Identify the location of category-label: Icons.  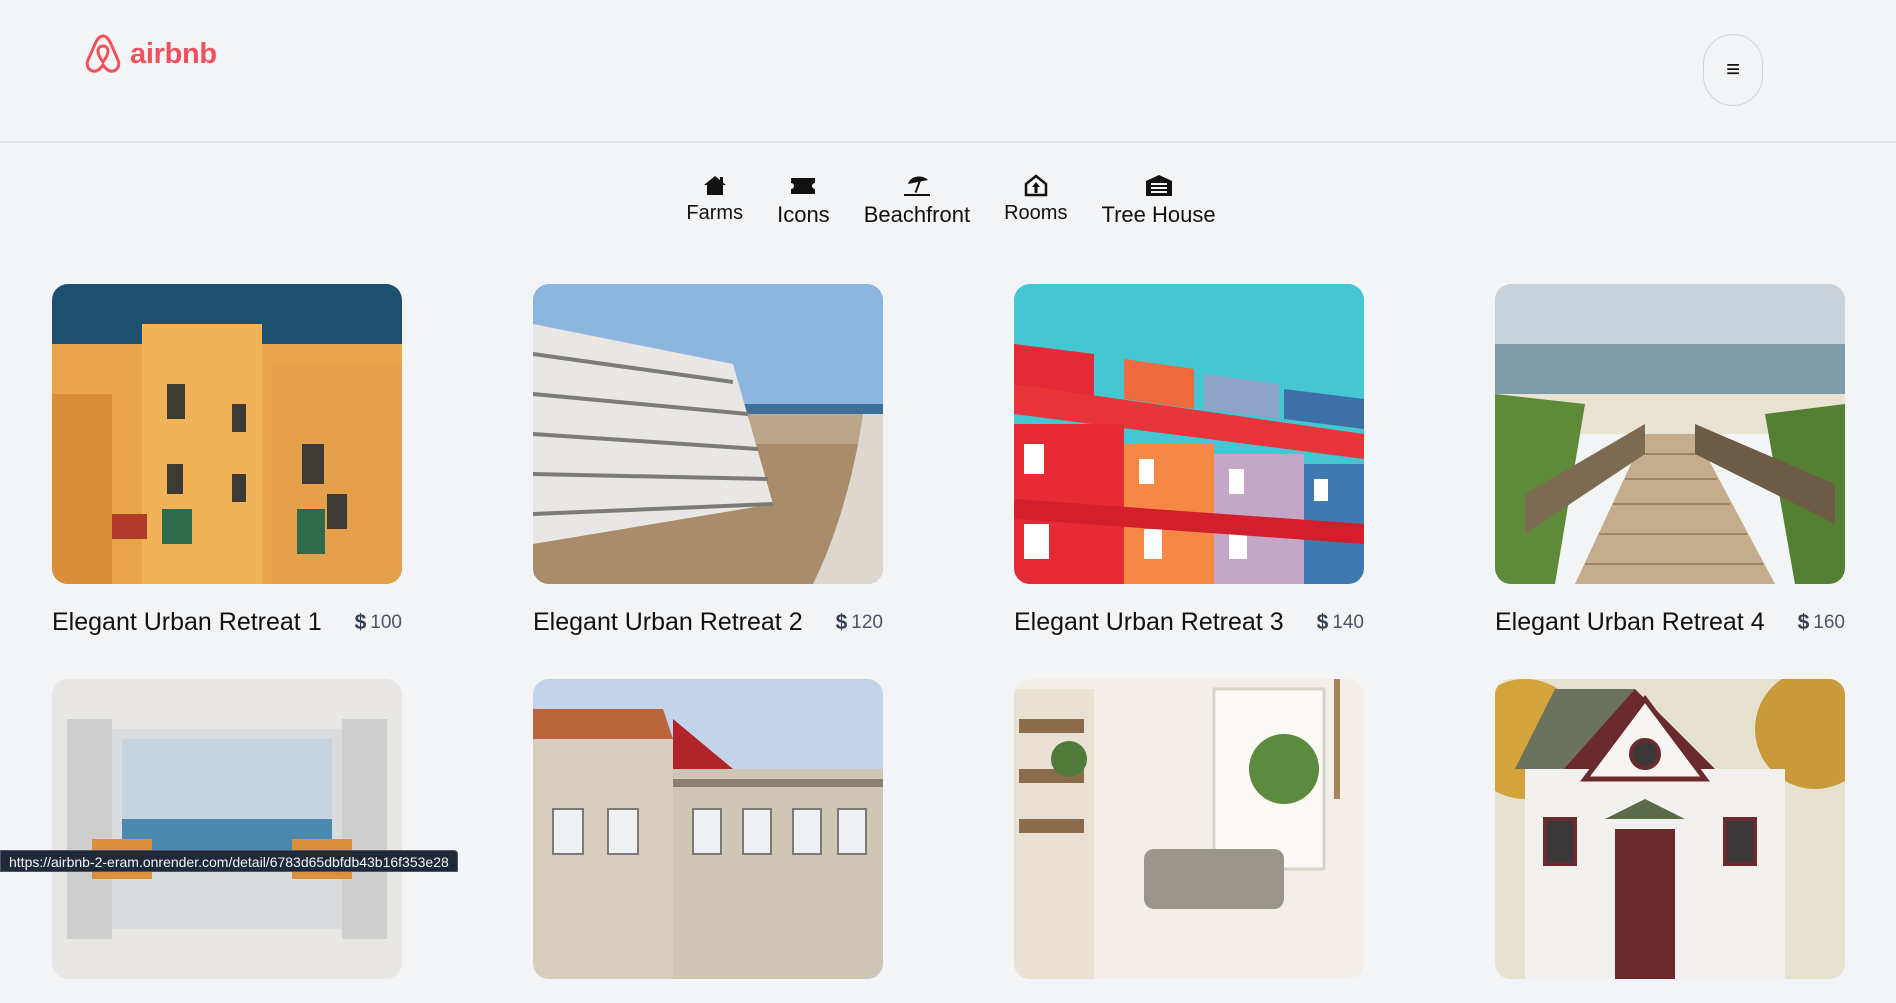
(803, 214).